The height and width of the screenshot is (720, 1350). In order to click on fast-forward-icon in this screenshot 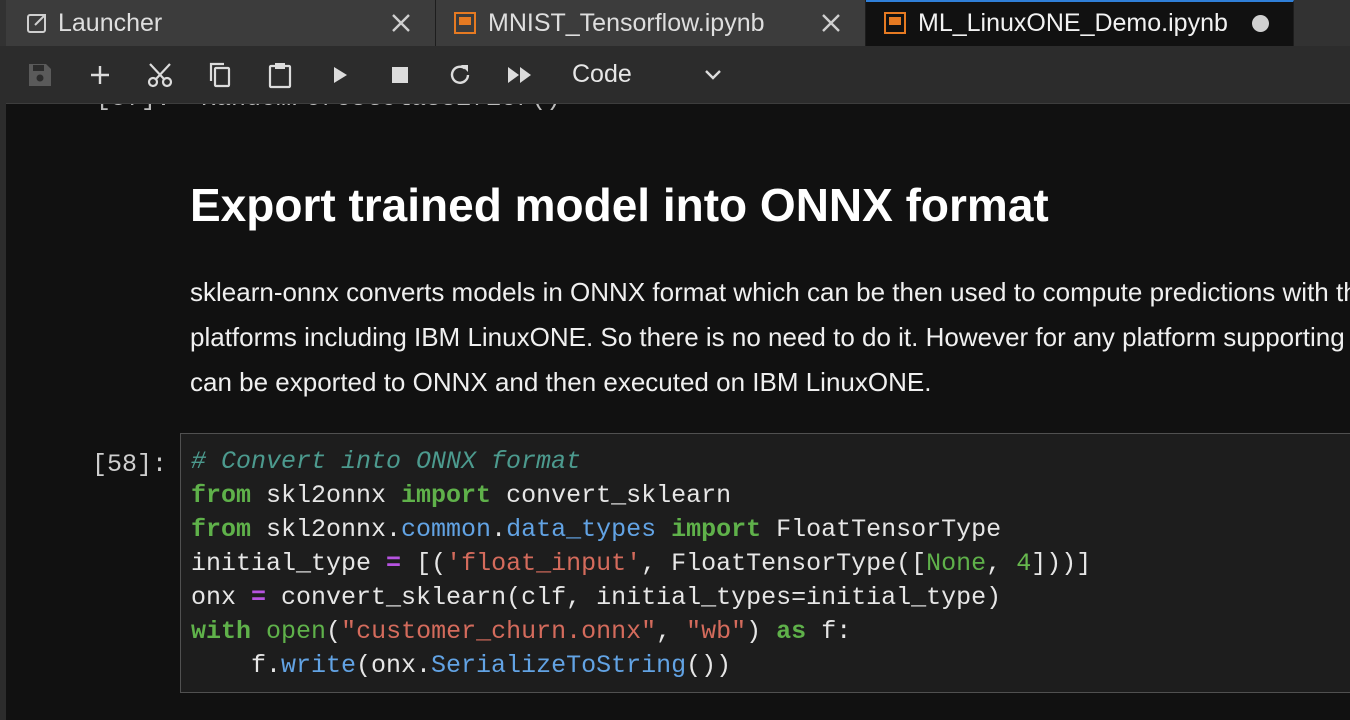, I will do `click(519, 75)`.